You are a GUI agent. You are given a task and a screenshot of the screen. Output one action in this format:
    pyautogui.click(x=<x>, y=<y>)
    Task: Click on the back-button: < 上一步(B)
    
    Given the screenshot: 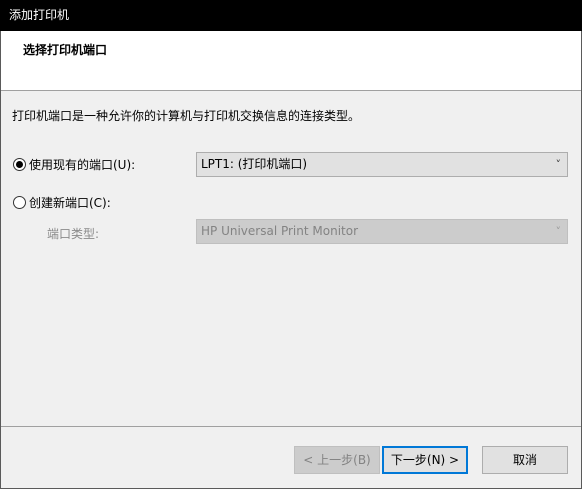 What is the action you would take?
    pyautogui.click(x=337, y=460)
    